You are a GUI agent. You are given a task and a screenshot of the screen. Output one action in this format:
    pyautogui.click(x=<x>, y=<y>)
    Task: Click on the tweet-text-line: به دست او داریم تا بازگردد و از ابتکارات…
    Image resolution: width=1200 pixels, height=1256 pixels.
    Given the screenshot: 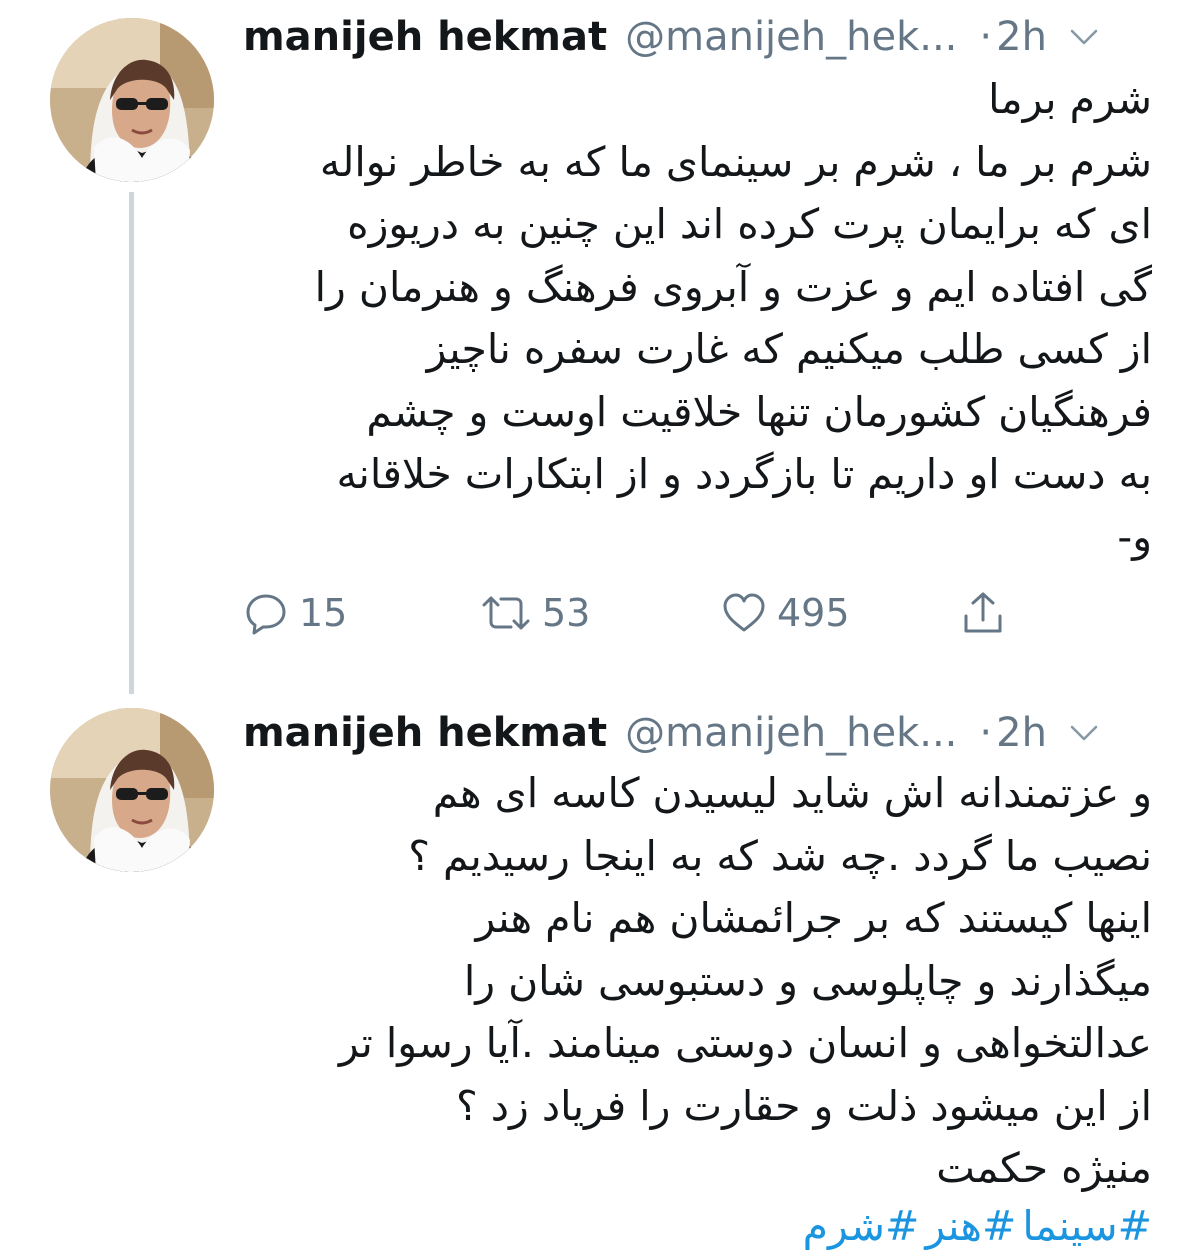 What is the action you would take?
    pyautogui.click(x=744, y=474)
    